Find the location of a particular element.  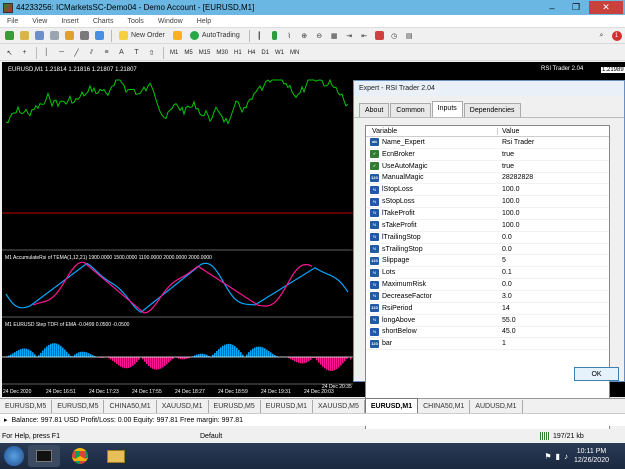

cursor-icon: ↖ is located at coordinates (9, 52).